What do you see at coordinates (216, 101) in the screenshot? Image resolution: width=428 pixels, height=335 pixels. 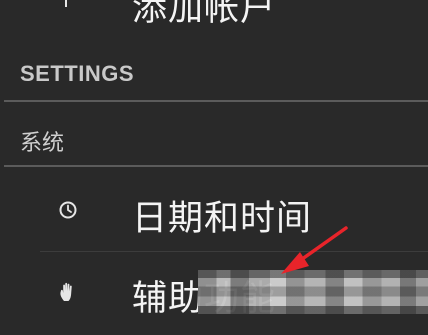 I see `section-divider` at bounding box center [216, 101].